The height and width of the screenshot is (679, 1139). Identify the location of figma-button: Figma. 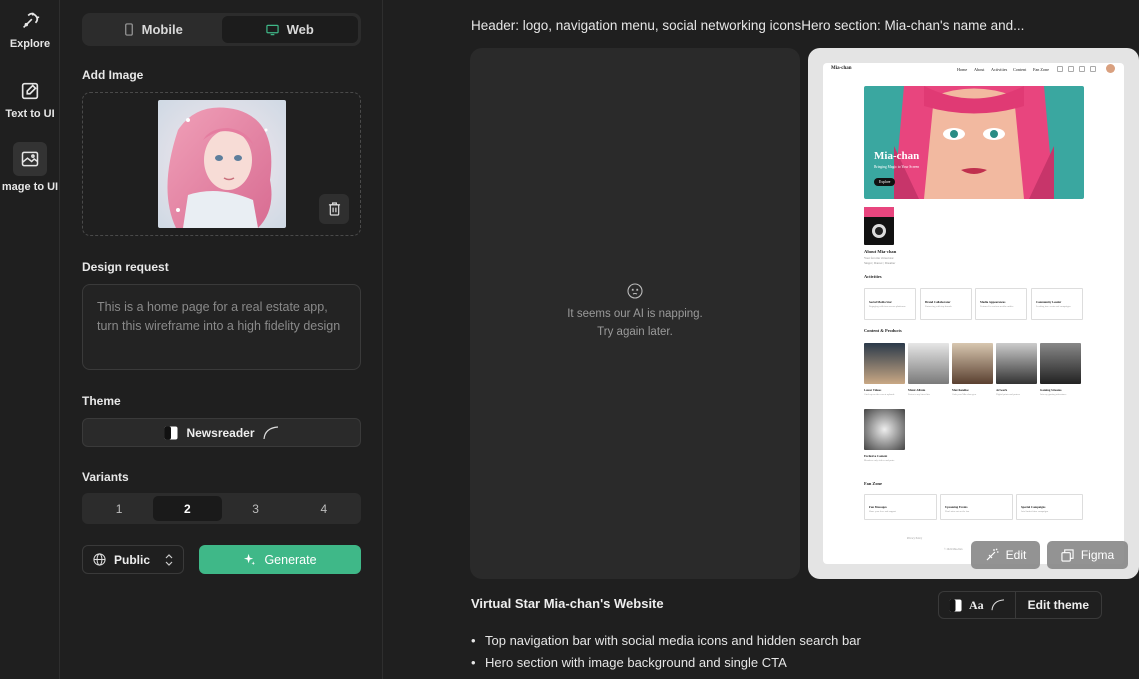
(1087, 555).